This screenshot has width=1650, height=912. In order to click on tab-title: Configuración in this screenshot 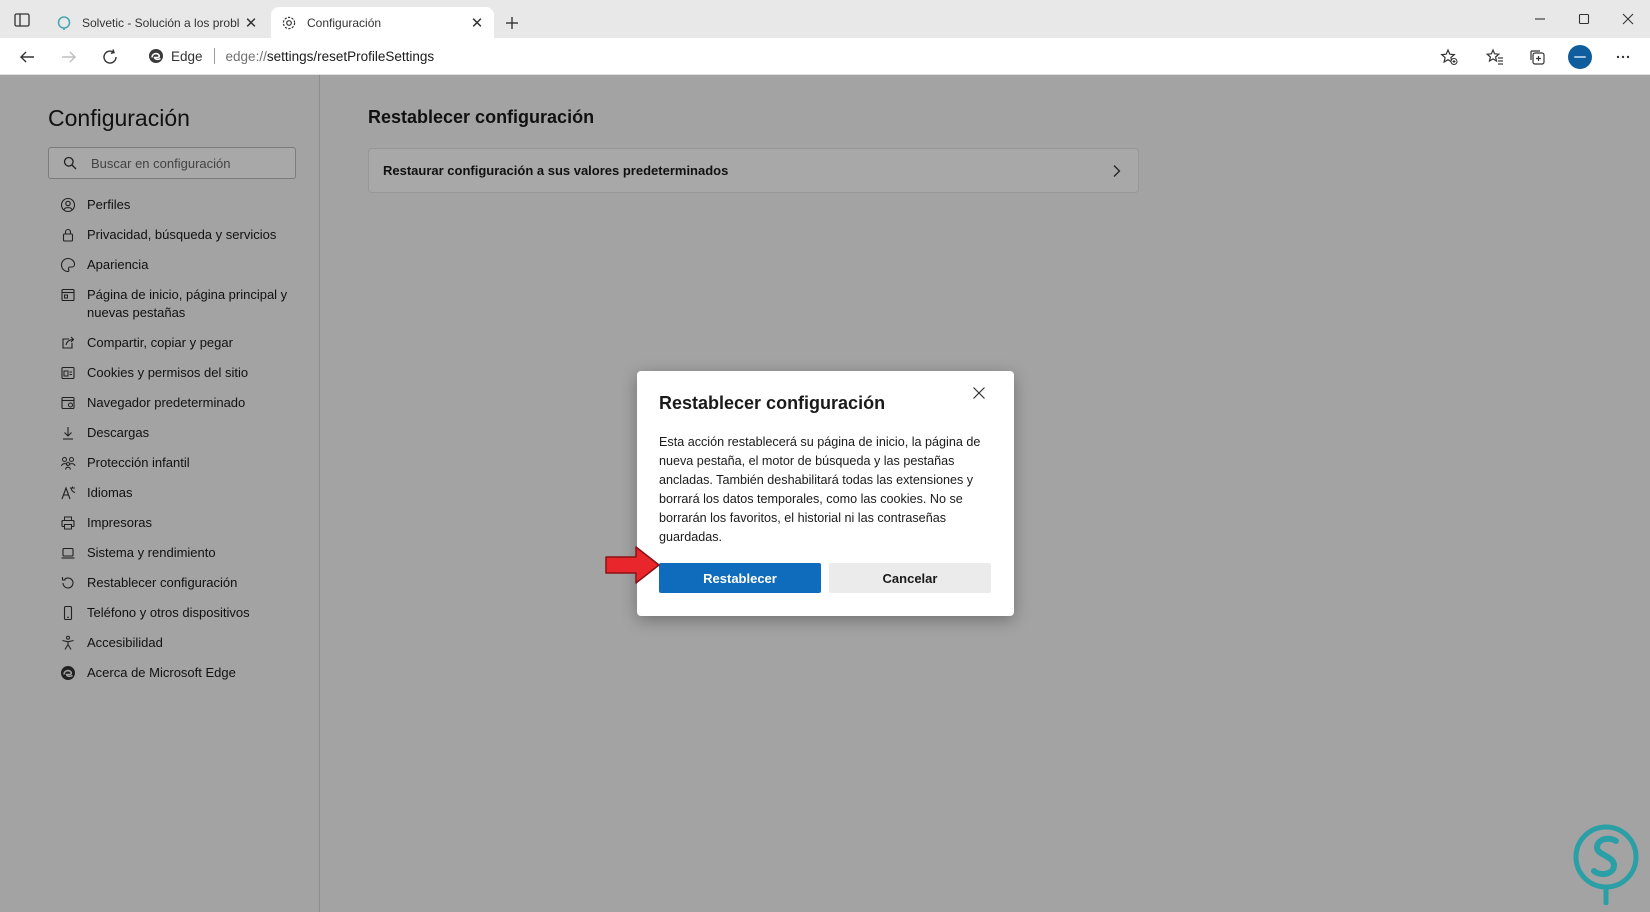, I will do `click(344, 22)`.